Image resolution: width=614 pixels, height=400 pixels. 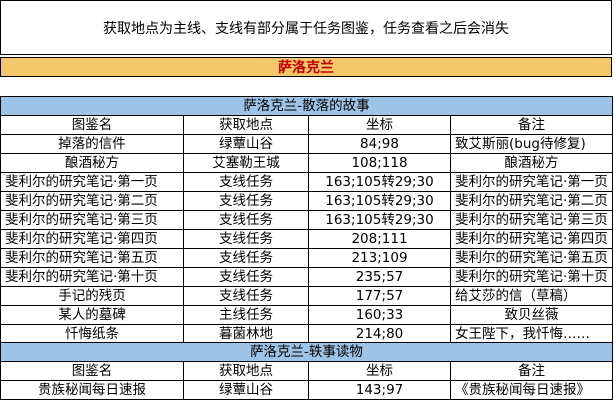 What do you see at coordinates (306, 27) in the screenshot?
I see `info-note: 获取地点为主线、支线有部分属于任务图鉴，任务查看之后会消失` at bounding box center [306, 27].